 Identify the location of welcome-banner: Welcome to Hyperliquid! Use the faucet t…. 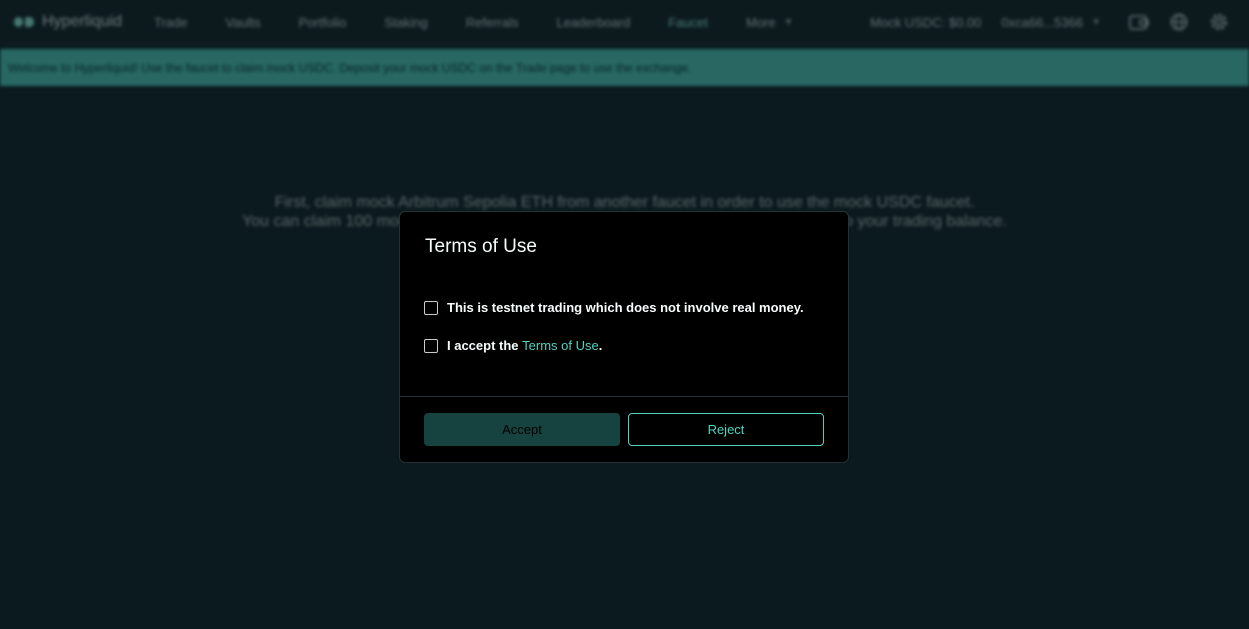
(624, 67).